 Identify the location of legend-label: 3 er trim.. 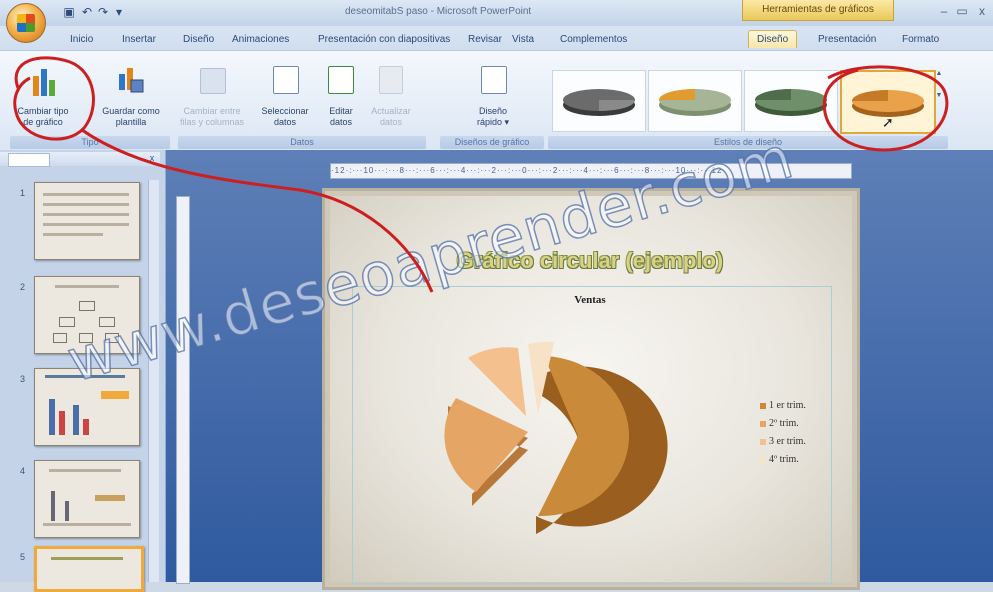
(787, 441).